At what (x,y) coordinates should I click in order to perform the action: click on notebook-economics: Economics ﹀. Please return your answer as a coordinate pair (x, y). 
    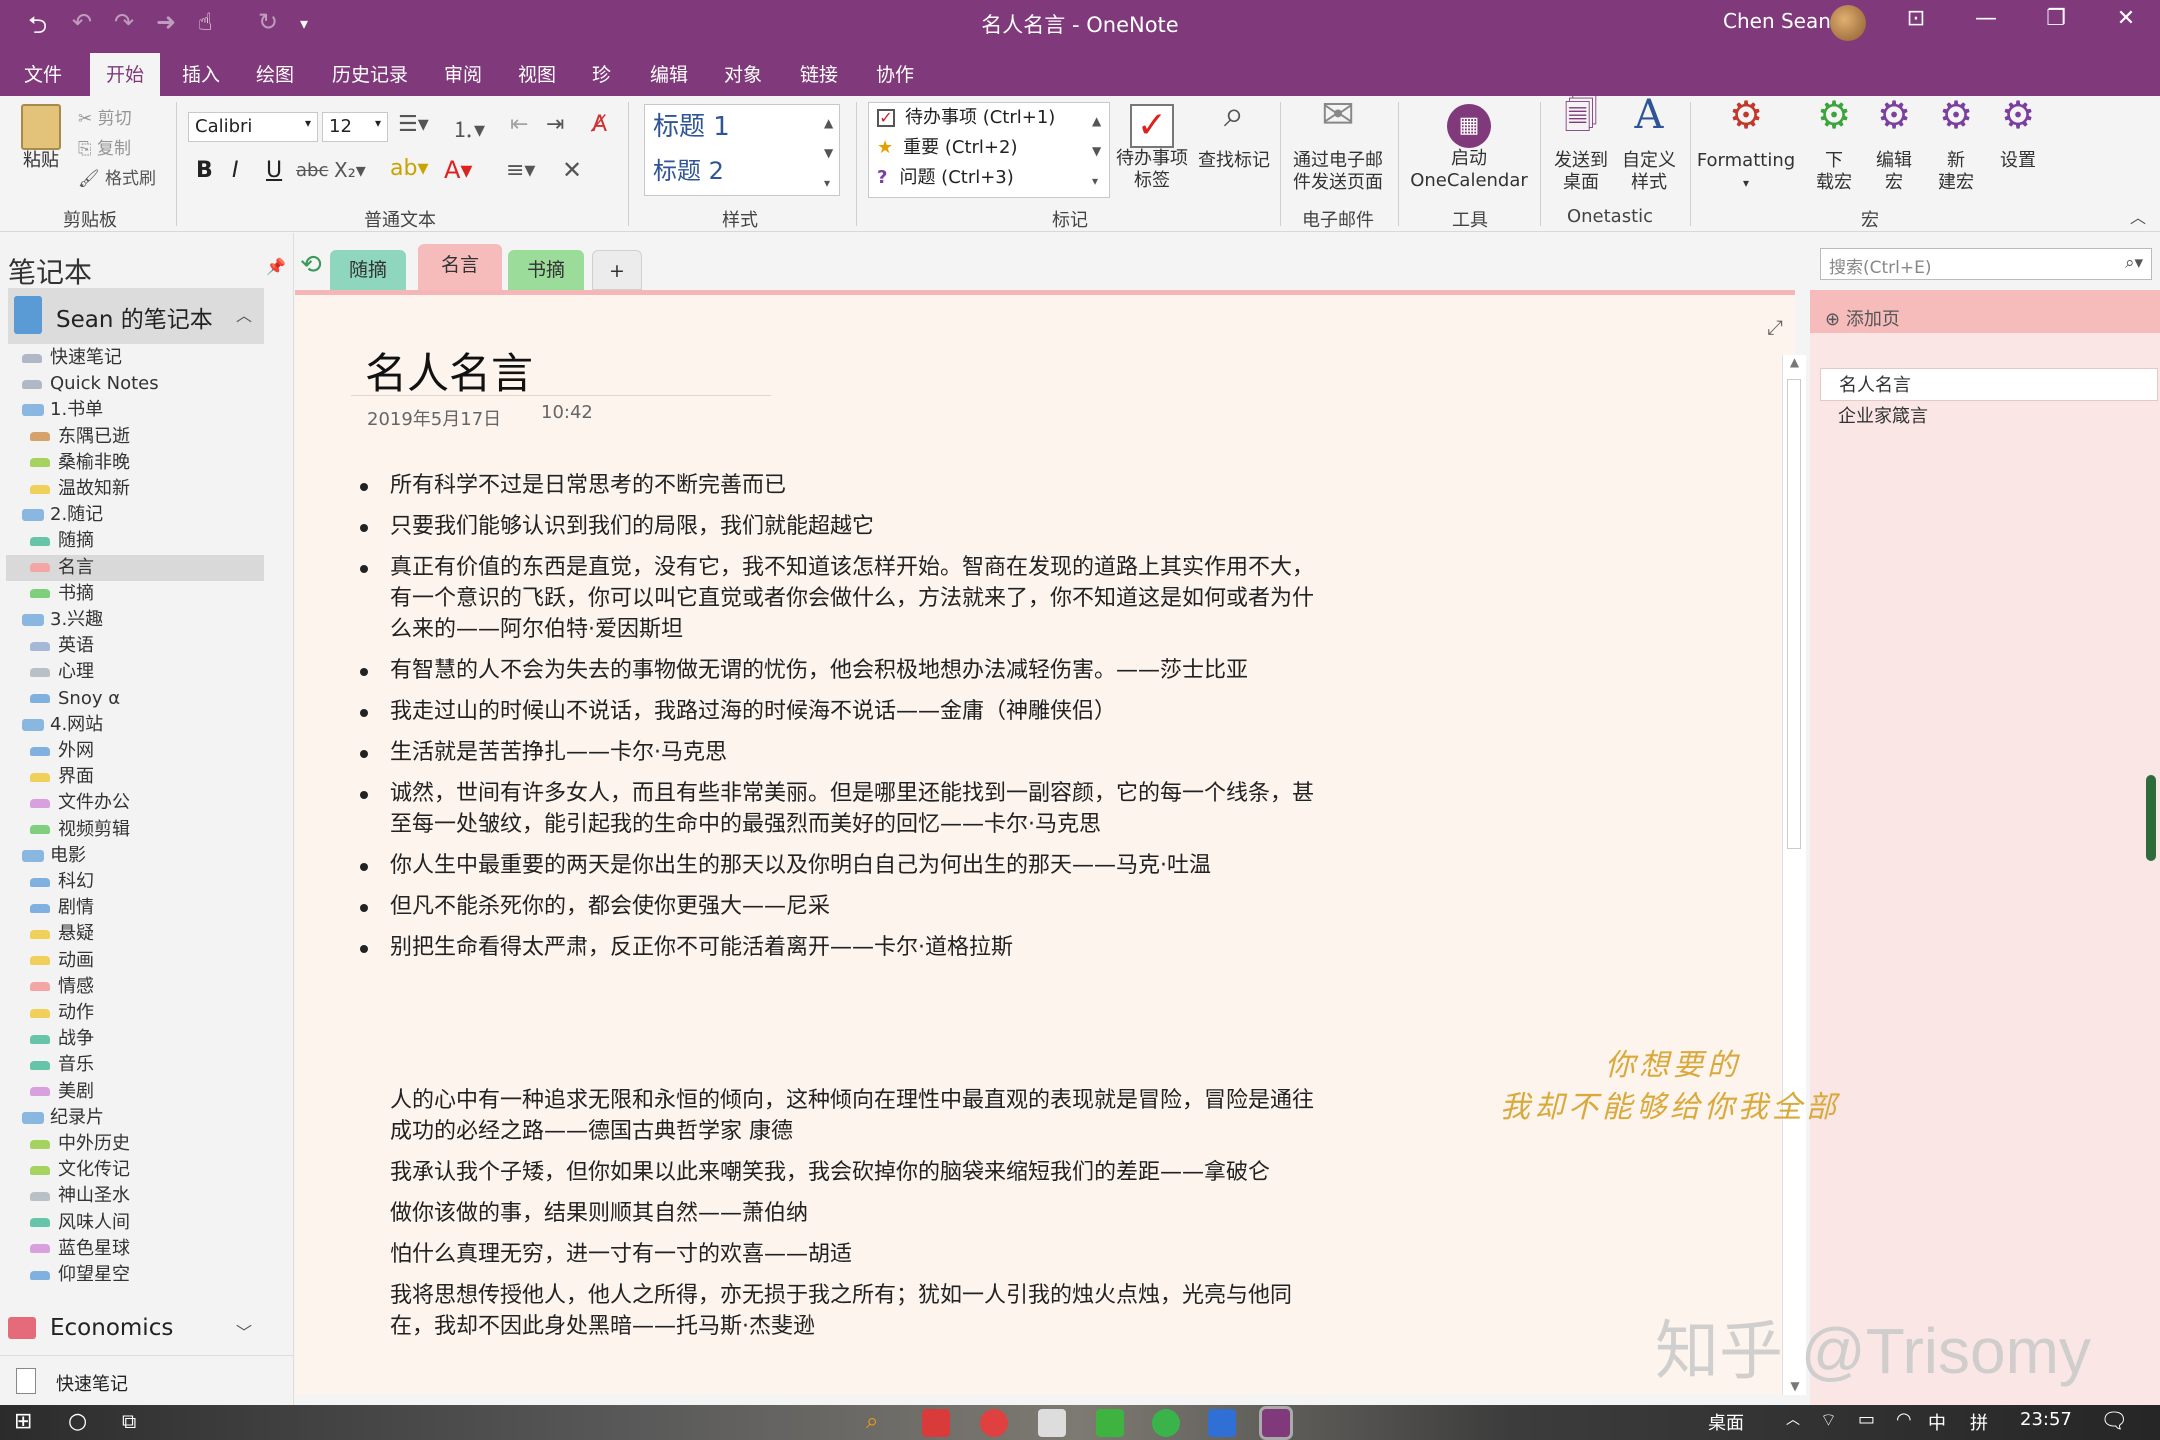
    Looking at the image, I should click on (136, 1330).